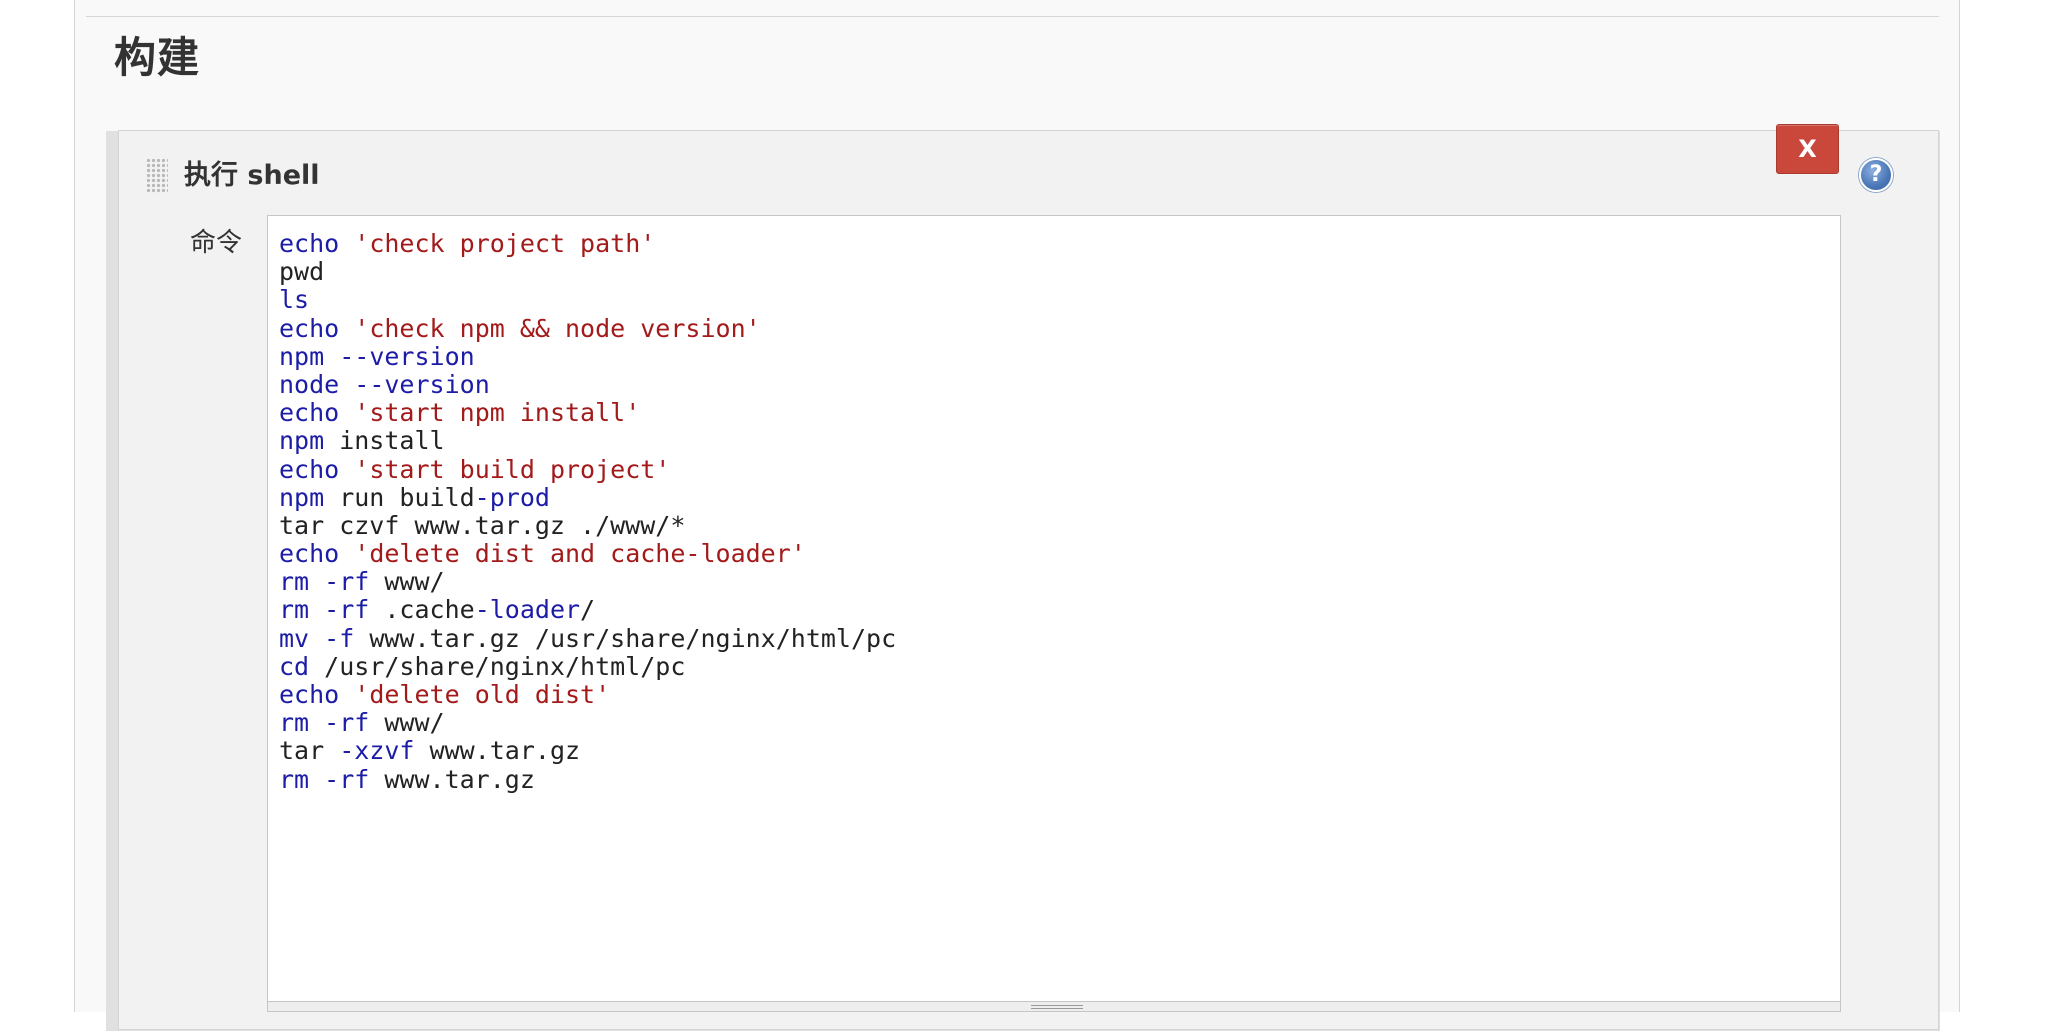 This screenshot has width=2058, height=1031. I want to click on code-line: cd /usr/share/nginx/html/pc, so click(587, 666).